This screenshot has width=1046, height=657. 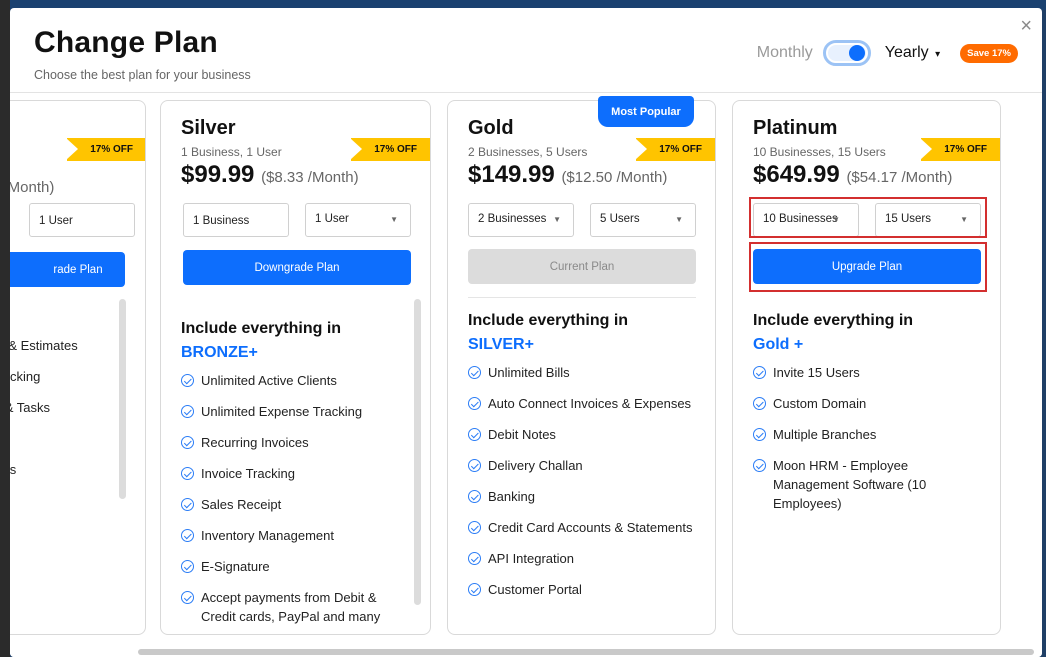 What do you see at coordinates (590, 527) in the screenshot?
I see `feature-label: Credit Card Accounts & Statements` at bounding box center [590, 527].